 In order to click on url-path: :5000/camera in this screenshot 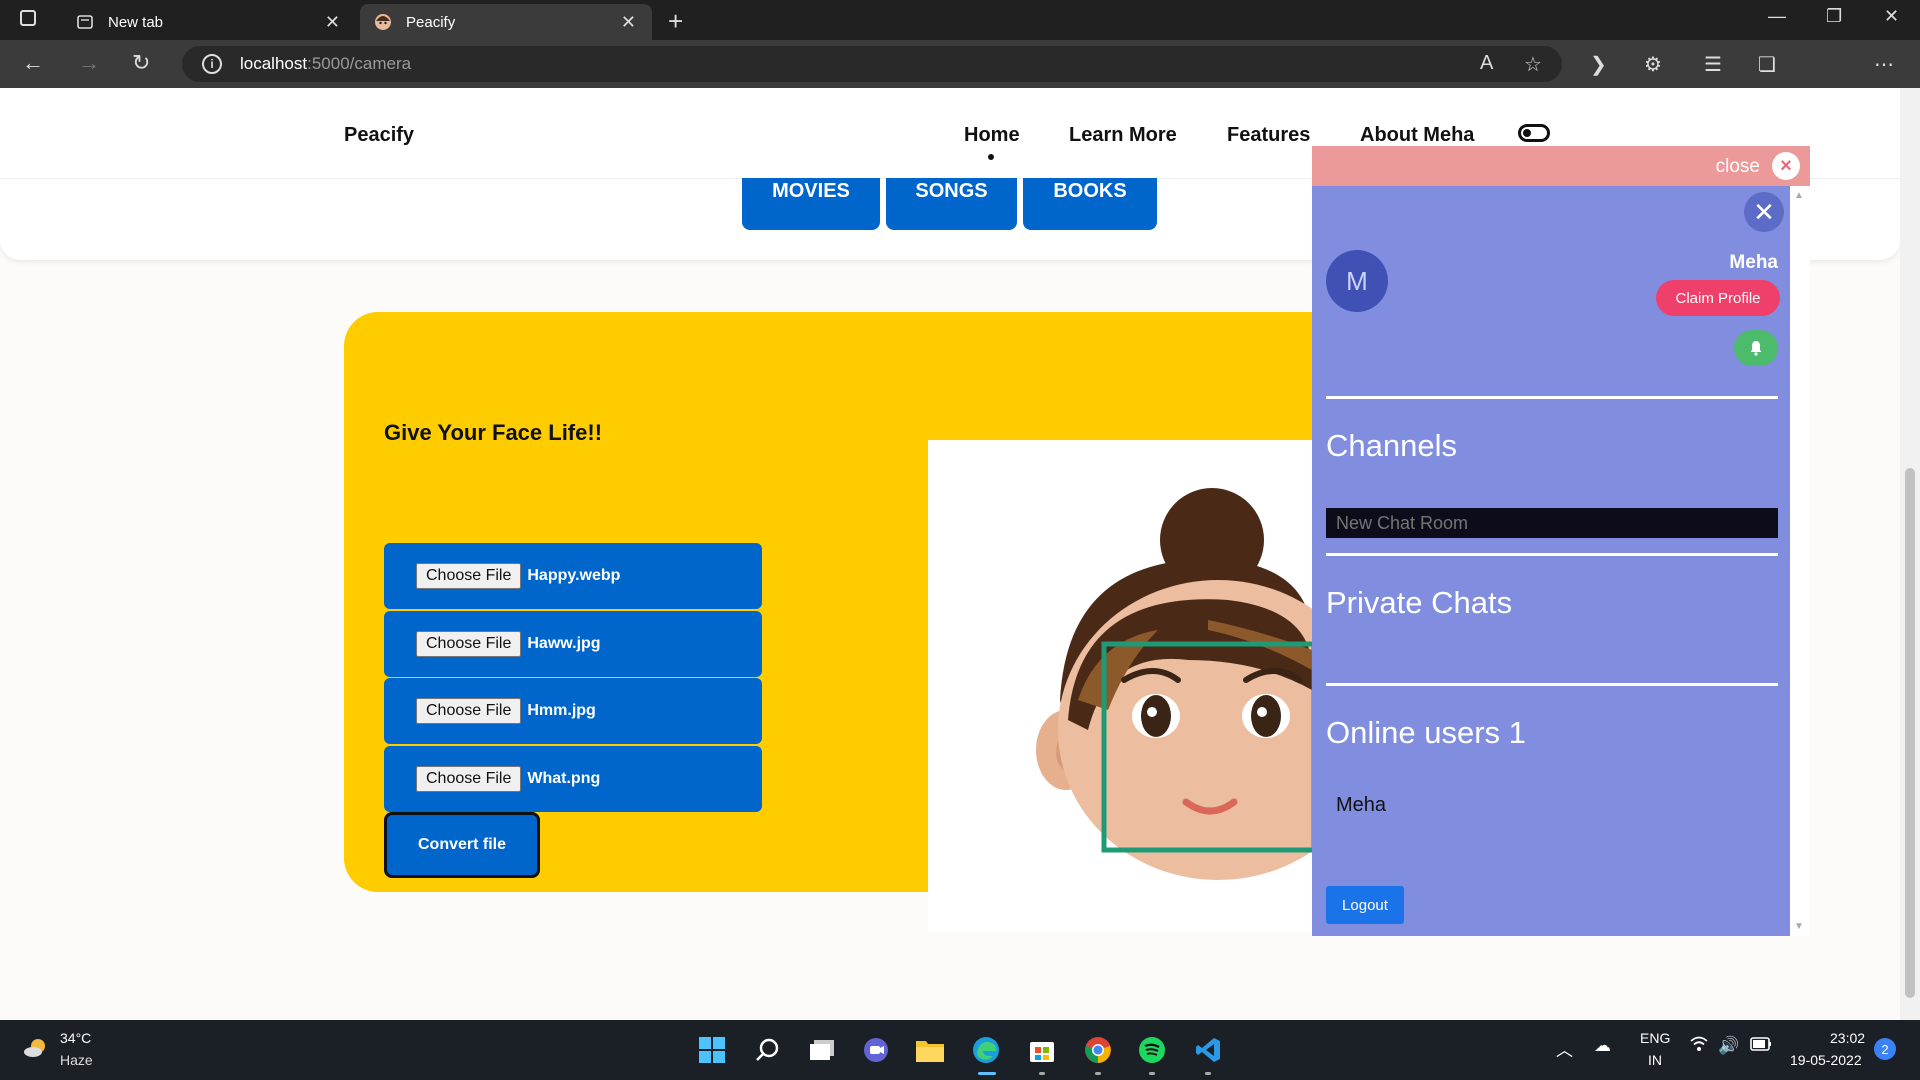, I will do `click(359, 63)`.